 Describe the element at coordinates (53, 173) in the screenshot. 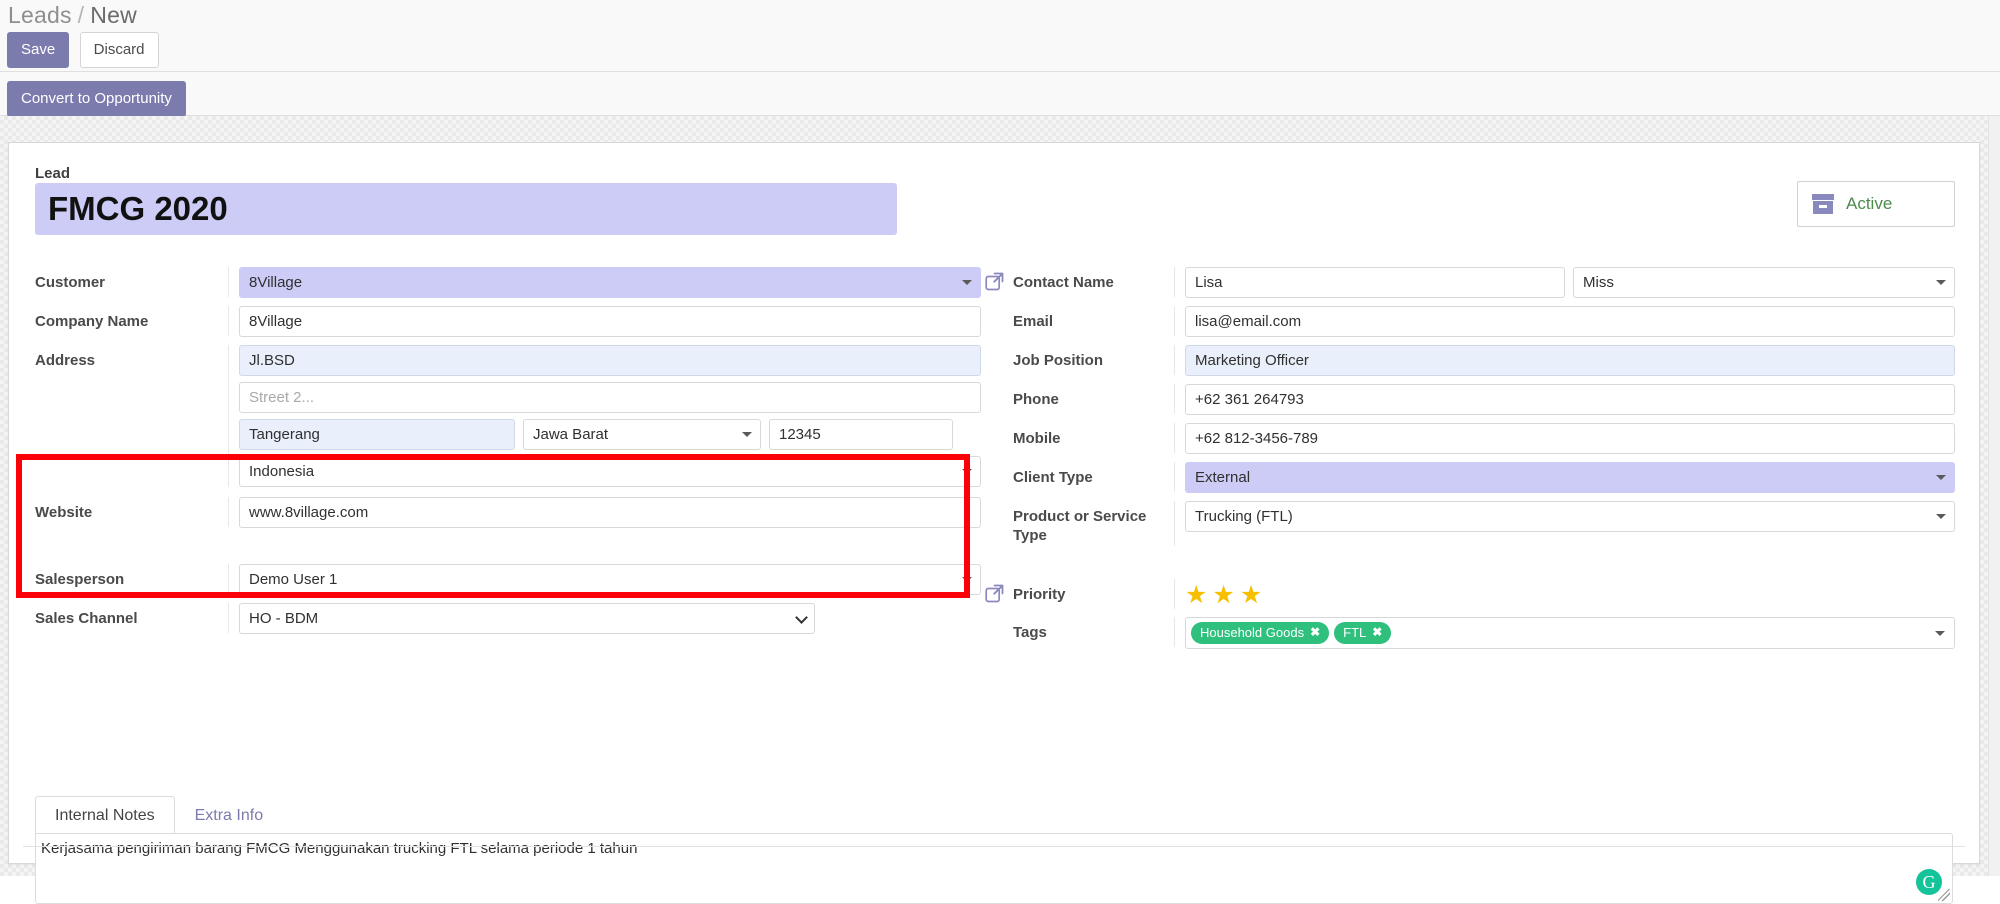

I see `lead-field-label: Lead` at that location.